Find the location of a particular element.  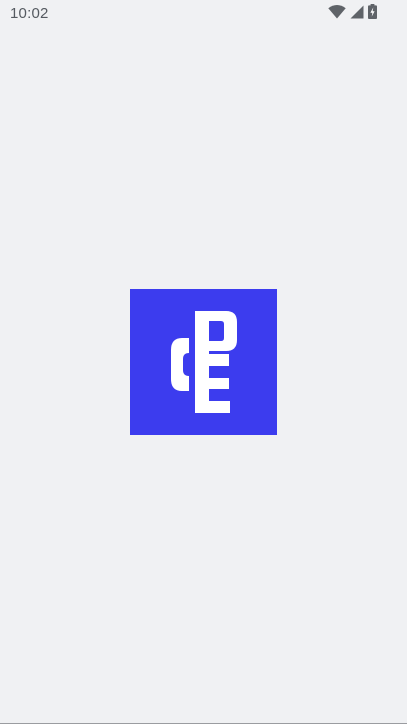

status-icons is located at coordinates (352, 14).